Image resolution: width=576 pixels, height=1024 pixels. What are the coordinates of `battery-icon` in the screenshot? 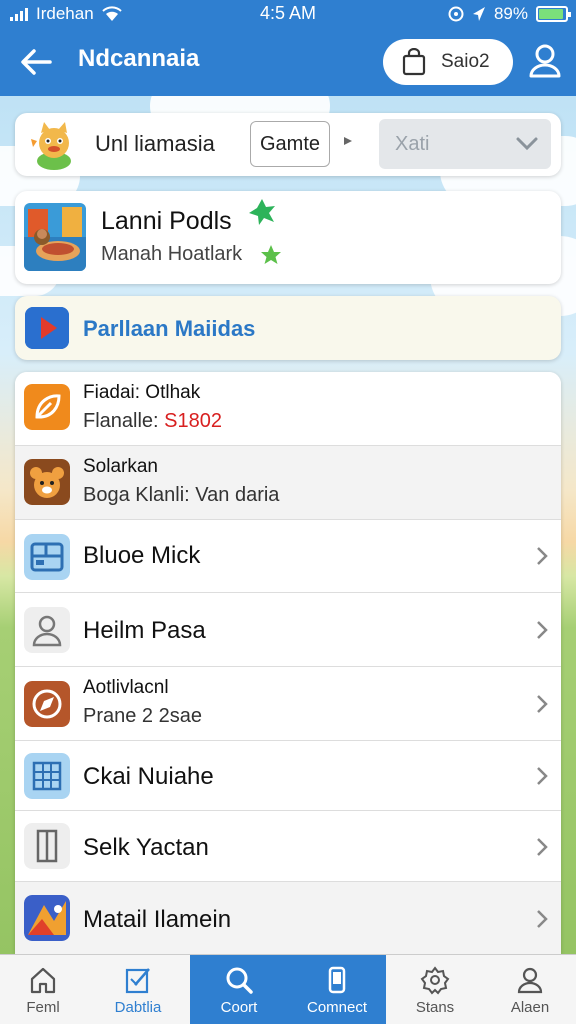 It's located at (553, 14).